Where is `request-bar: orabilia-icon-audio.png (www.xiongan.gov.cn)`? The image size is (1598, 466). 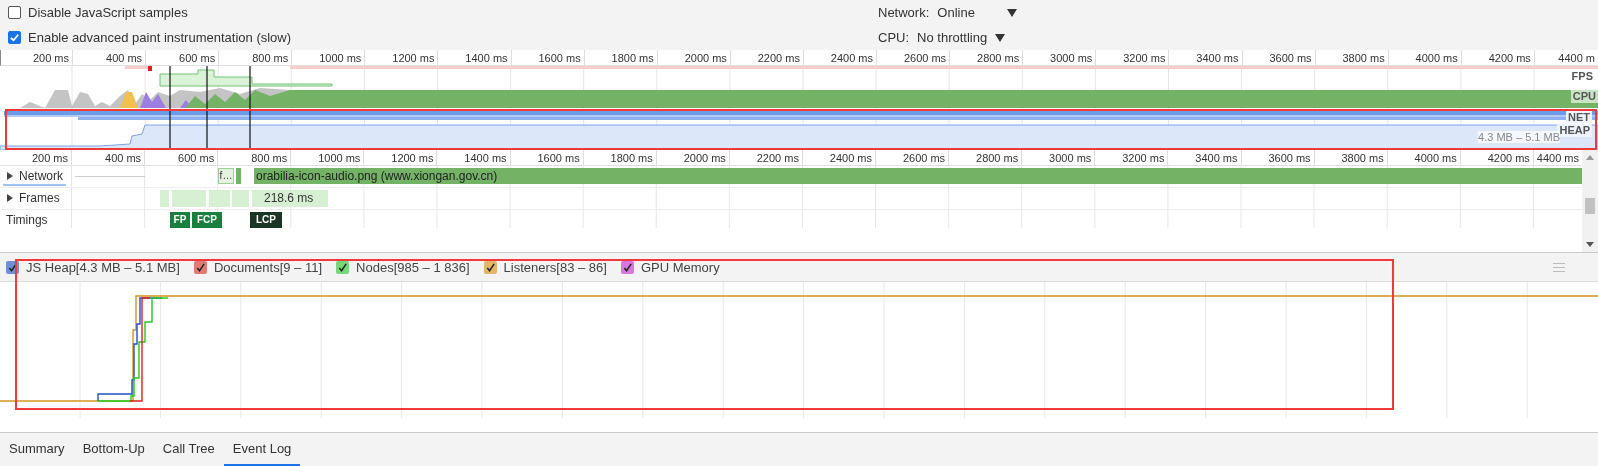
request-bar: orabilia-icon-audio.png (www.xiongan.gov.cn) is located at coordinates (918, 176).